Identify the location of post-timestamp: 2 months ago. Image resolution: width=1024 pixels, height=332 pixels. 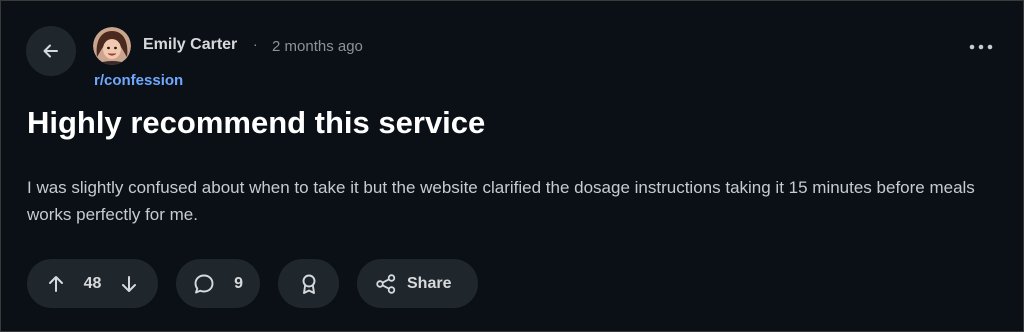
(317, 46).